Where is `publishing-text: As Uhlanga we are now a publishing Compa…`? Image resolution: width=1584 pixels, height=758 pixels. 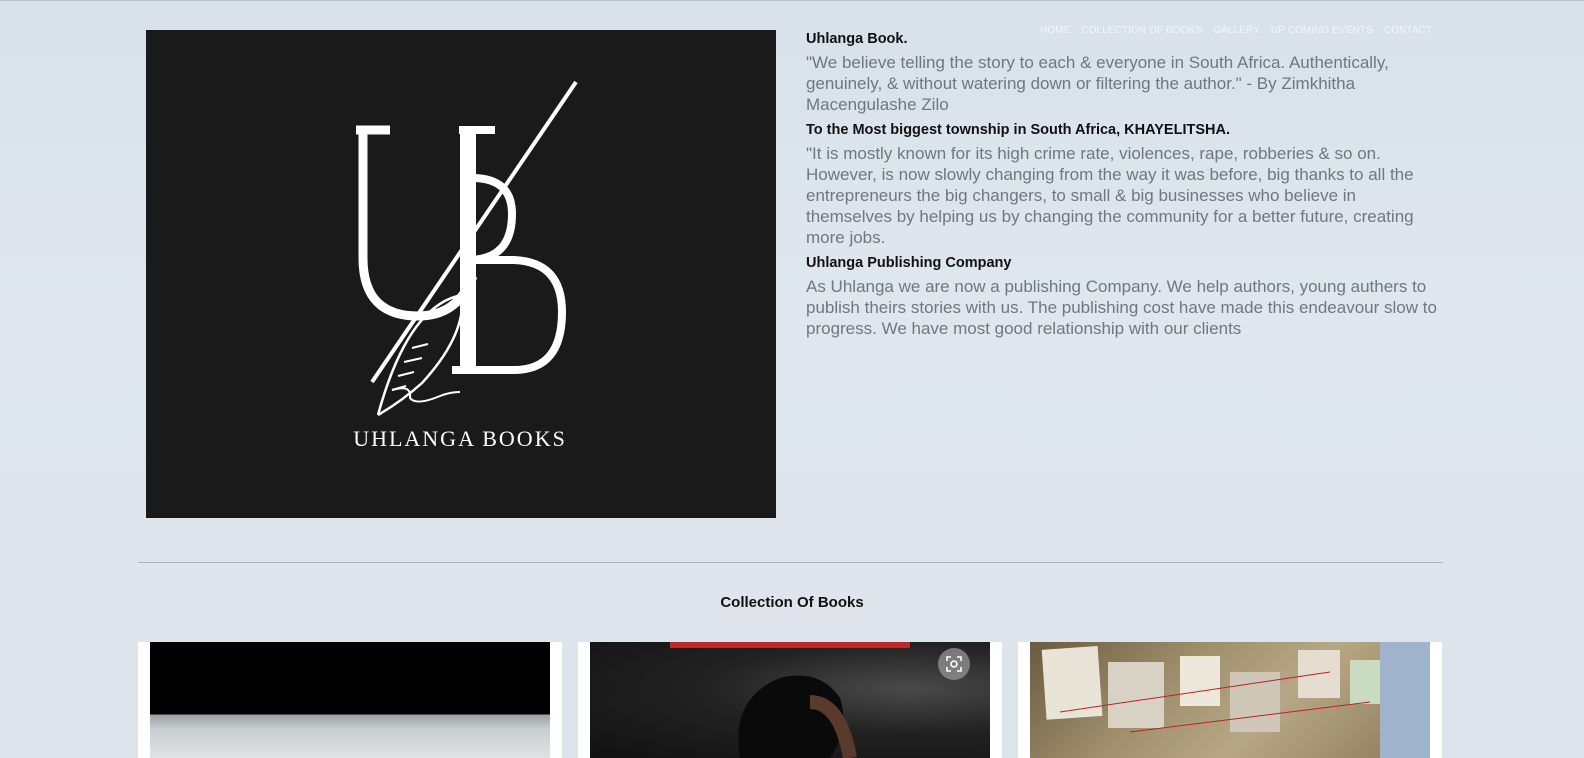
publishing-text: As Uhlanga we are now a publishing Compa… is located at coordinates (1121, 307).